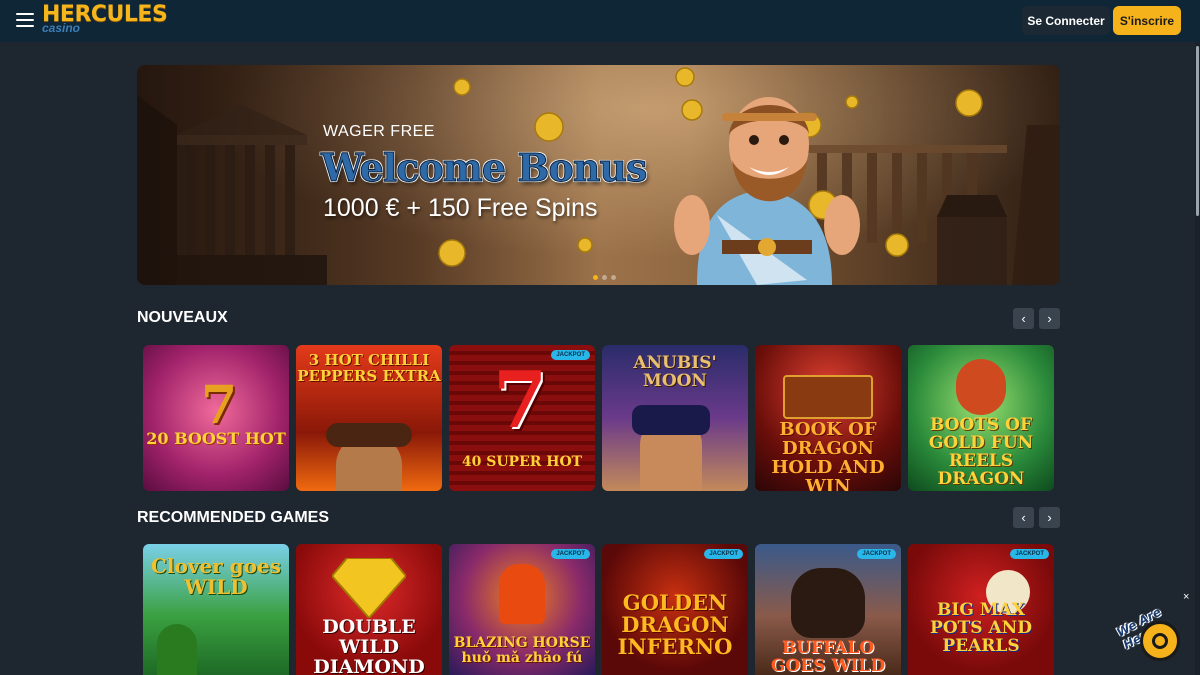 This screenshot has width=1200, height=675. I want to click on game-title: 20 BOOST HOT, so click(216, 438).